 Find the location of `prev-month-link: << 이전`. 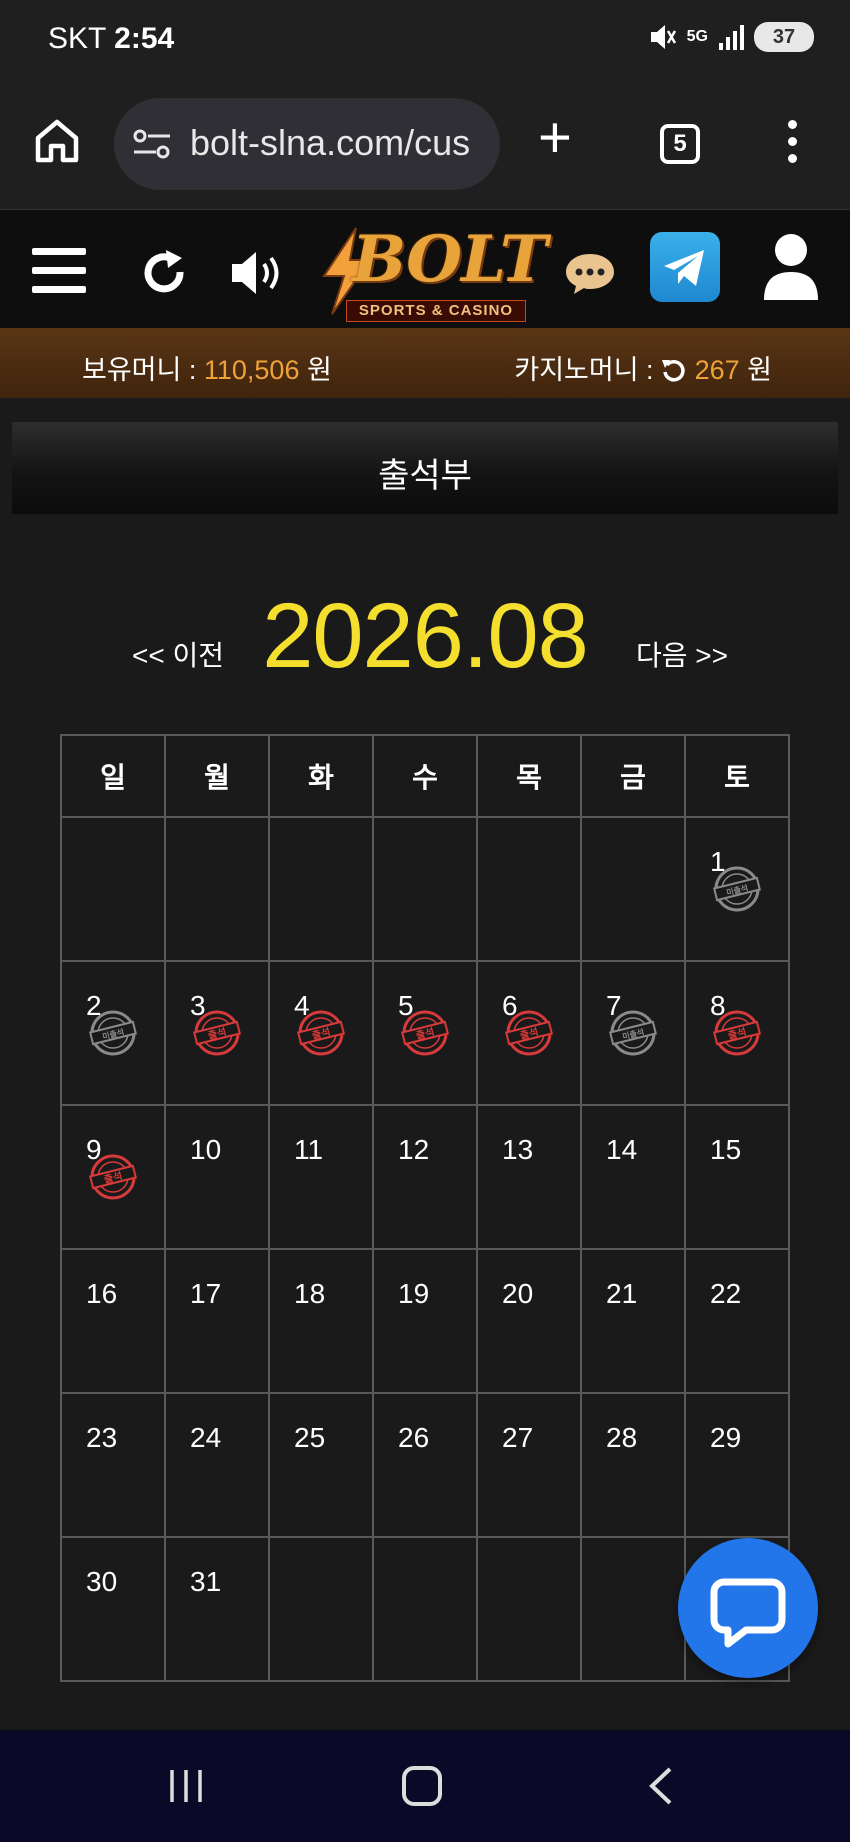

prev-month-link: << 이전 is located at coordinates (178, 654).